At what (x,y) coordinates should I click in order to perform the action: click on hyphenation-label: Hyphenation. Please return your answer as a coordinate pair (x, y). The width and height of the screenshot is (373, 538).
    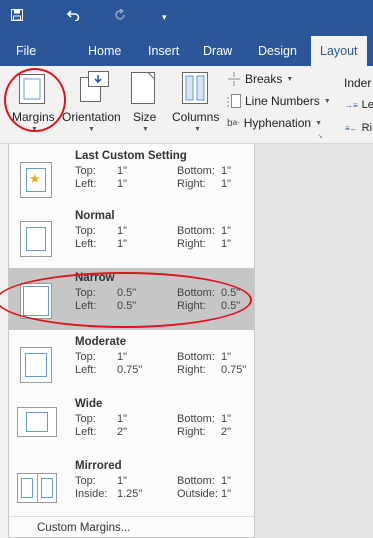
    Looking at the image, I should click on (277, 123).